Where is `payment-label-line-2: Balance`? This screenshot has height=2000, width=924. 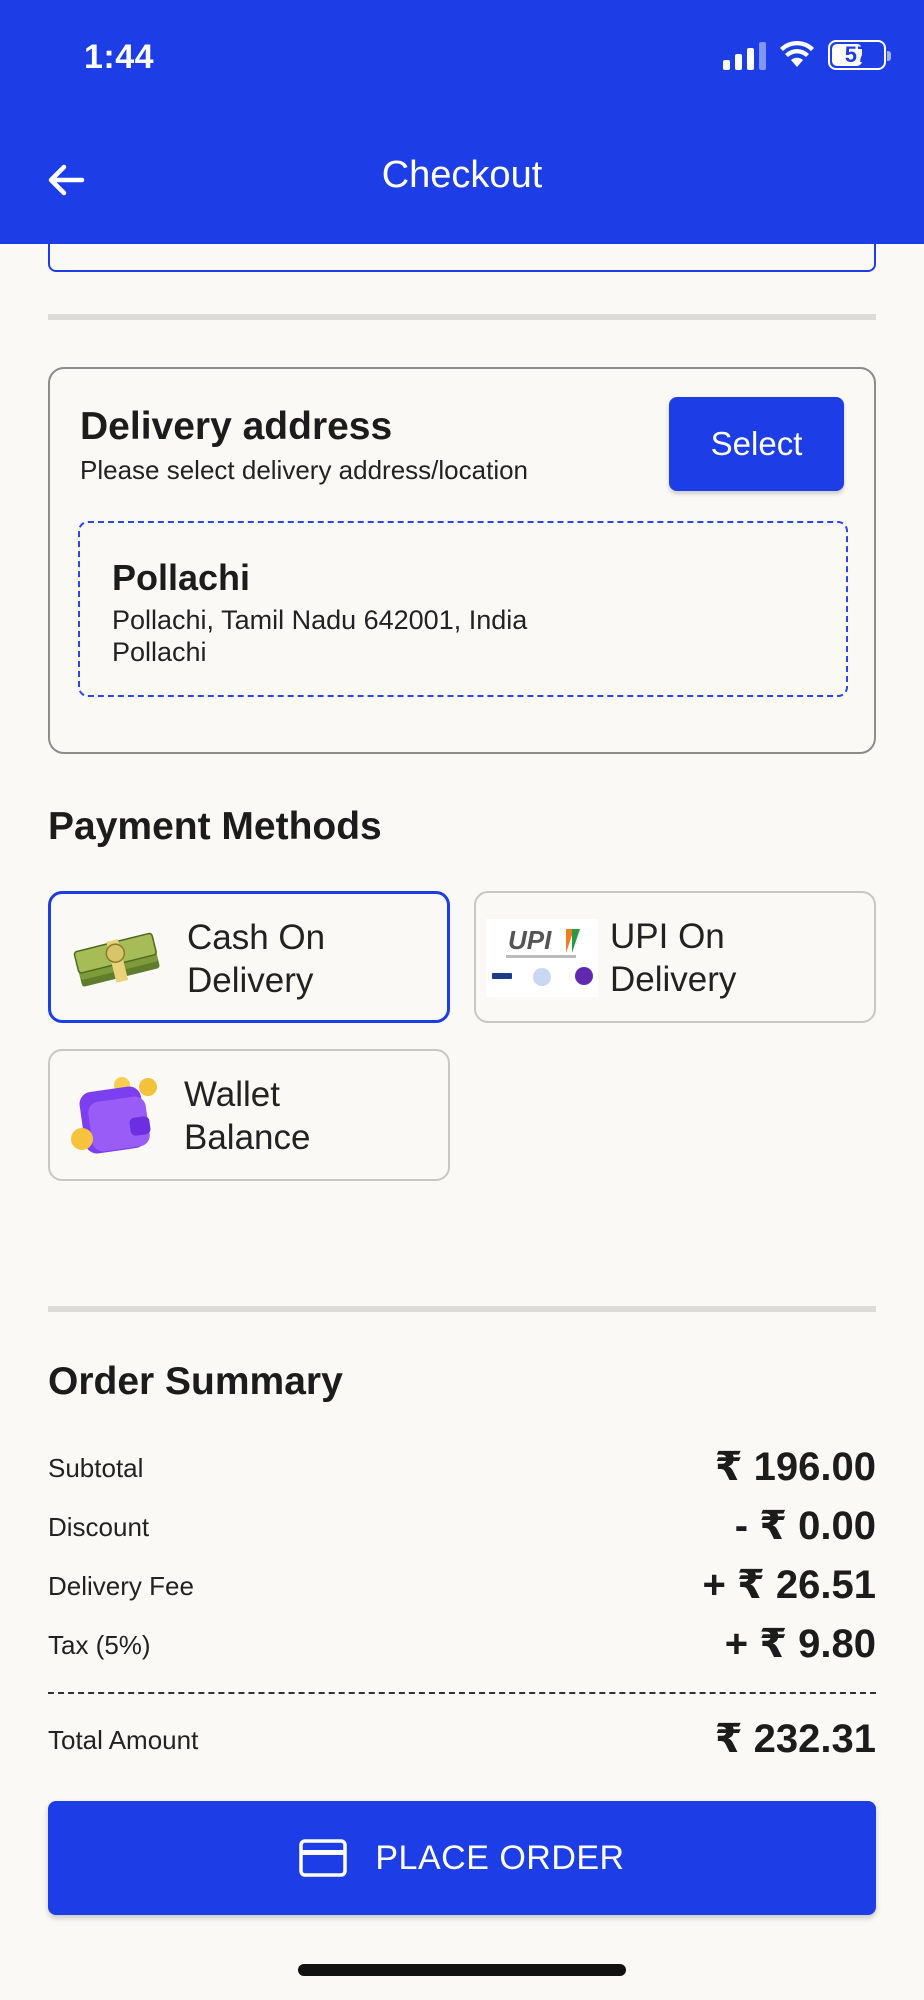
payment-label-line-2: Balance is located at coordinates (247, 1137).